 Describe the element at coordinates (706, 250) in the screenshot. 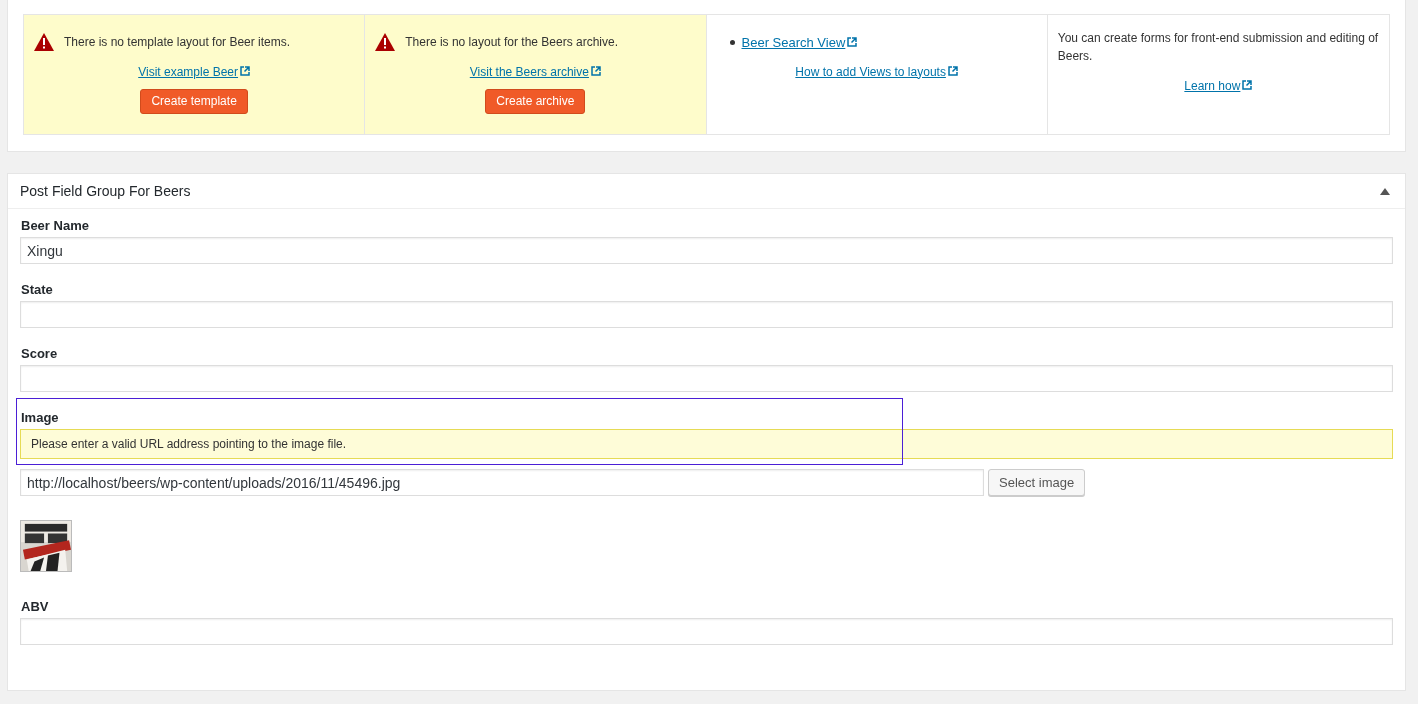

I see `text-field: Xingu` at that location.